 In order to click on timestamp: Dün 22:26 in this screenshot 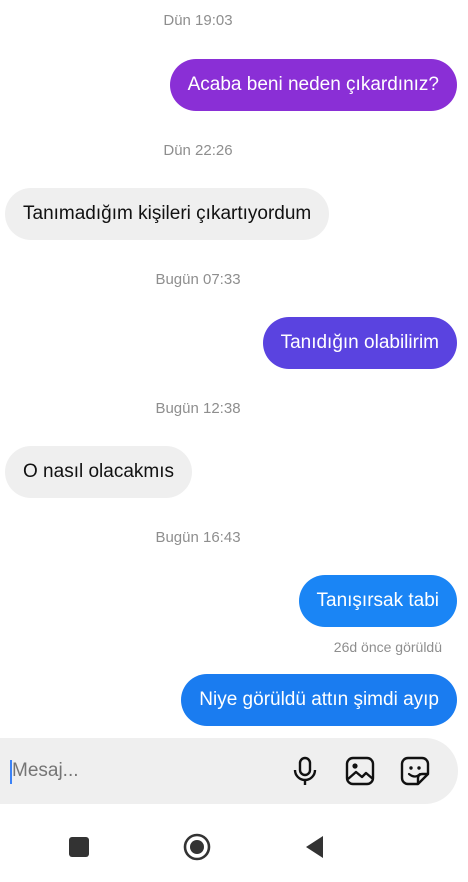, I will do `click(198, 150)`.